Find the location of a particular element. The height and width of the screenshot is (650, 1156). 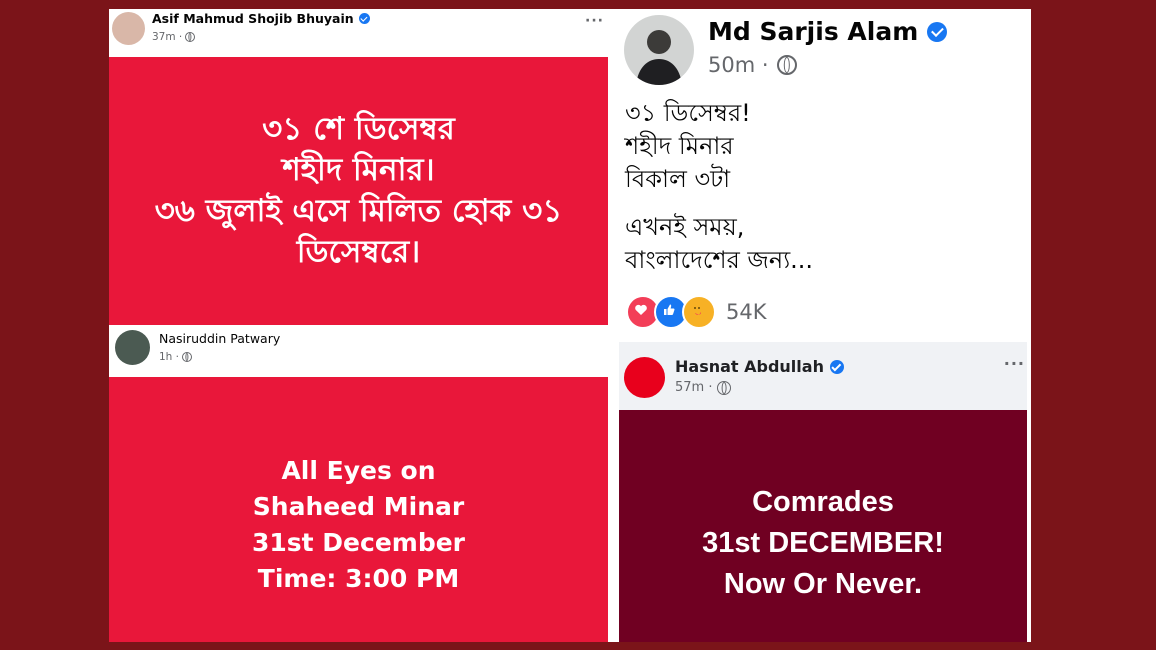

author-name-text: Asif Mahmud Shojib Bhuyain is located at coordinates (253, 18).